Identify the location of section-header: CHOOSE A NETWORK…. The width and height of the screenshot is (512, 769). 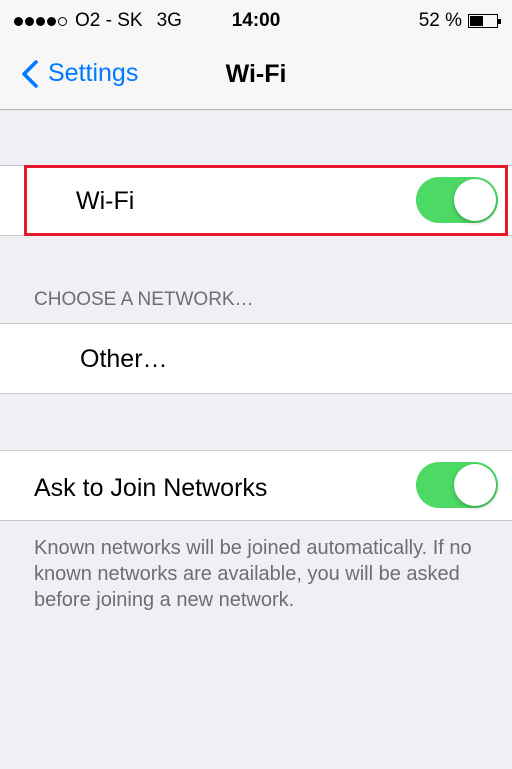
(144, 299).